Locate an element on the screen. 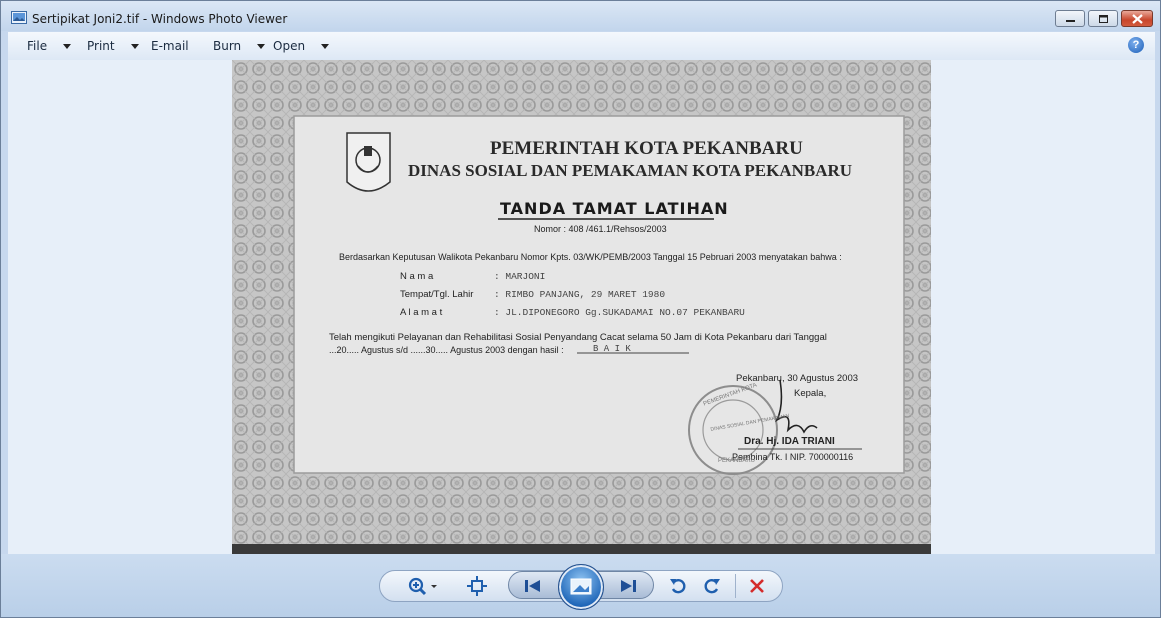  menu-print: Print is located at coordinates (113, 46).